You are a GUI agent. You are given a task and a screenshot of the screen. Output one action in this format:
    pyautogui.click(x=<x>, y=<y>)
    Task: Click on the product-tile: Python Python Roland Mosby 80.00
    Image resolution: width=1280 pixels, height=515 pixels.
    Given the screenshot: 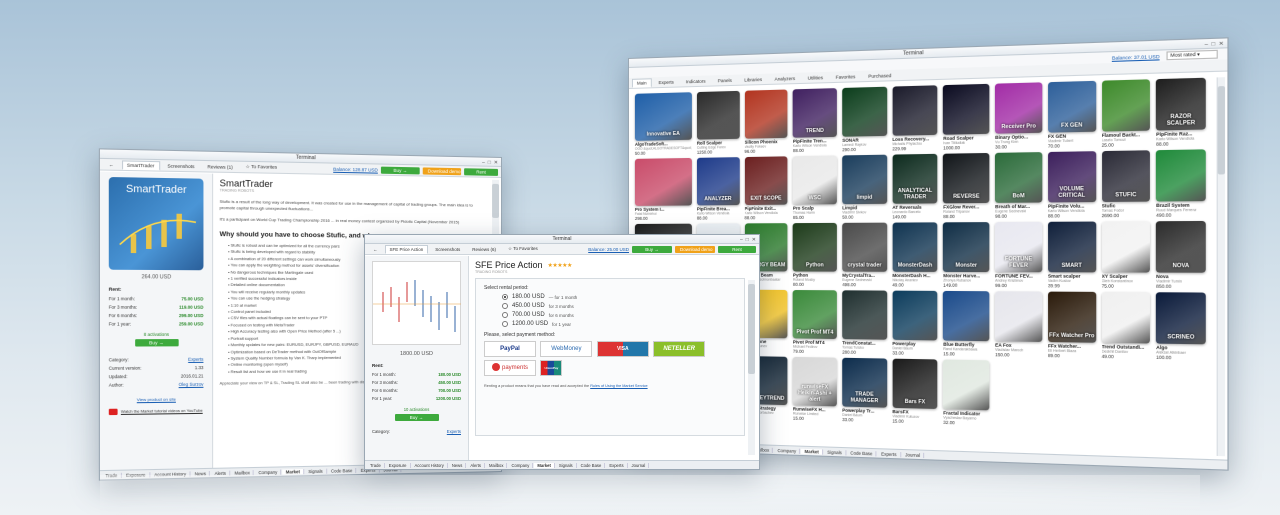 What is the action you would take?
    pyautogui.click(x=814, y=254)
    